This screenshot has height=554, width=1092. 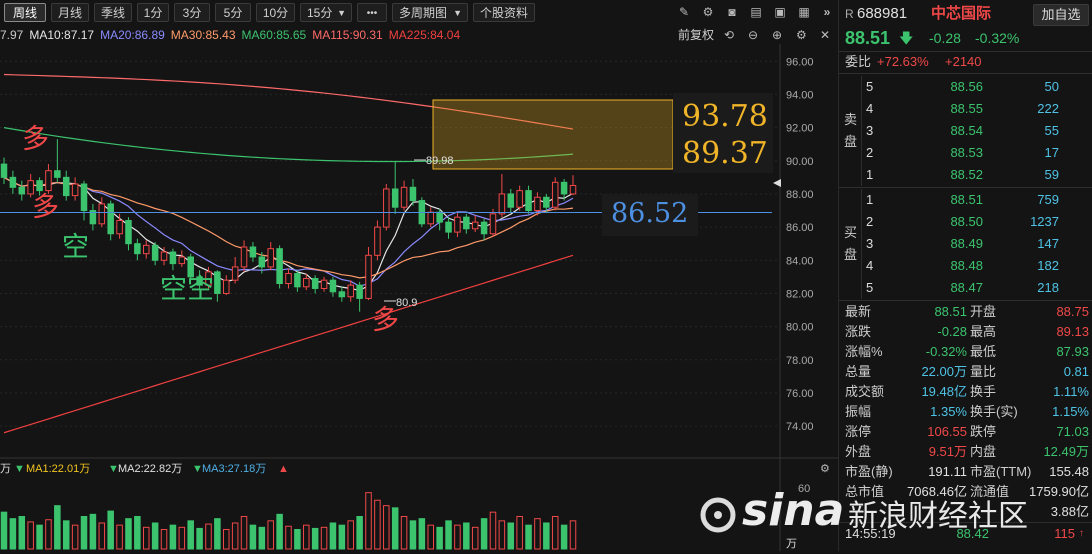 What do you see at coordinates (1072, 351) in the screenshot?
I see `stat-value: 87.93` at bounding box center [1072, 351].